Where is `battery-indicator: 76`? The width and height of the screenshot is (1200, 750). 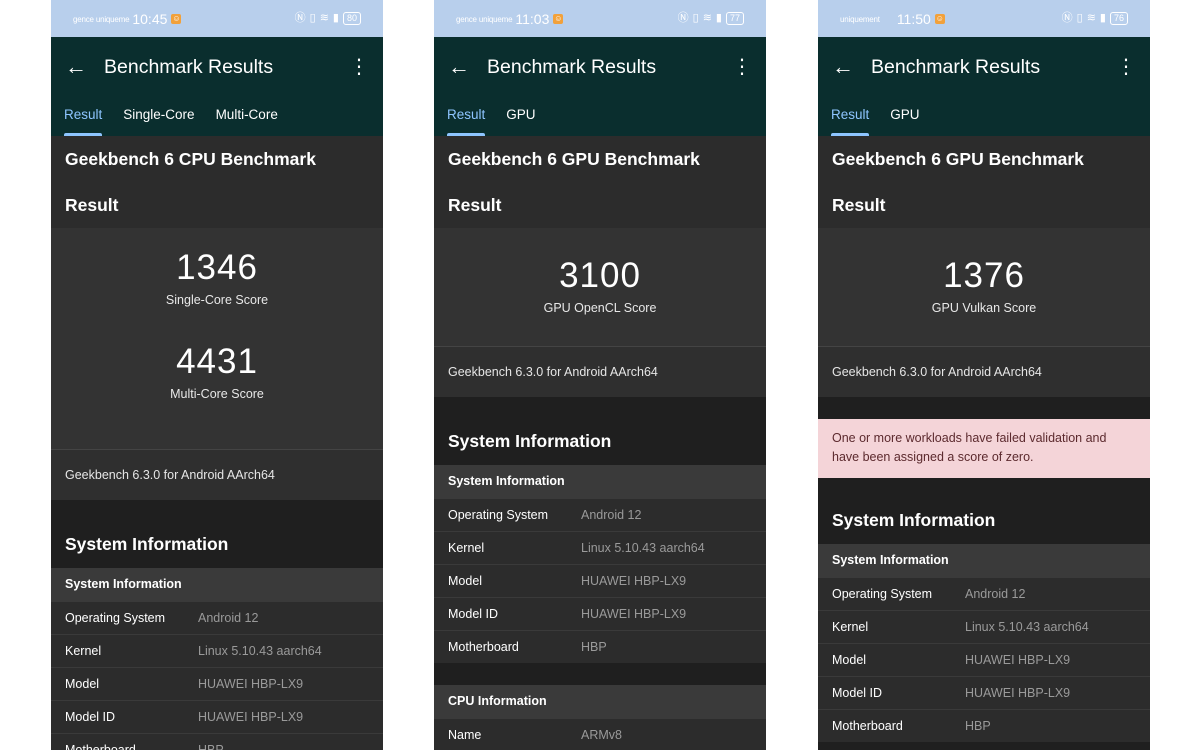 battery-indicator: 76 is located at coordinates (1118, 18).